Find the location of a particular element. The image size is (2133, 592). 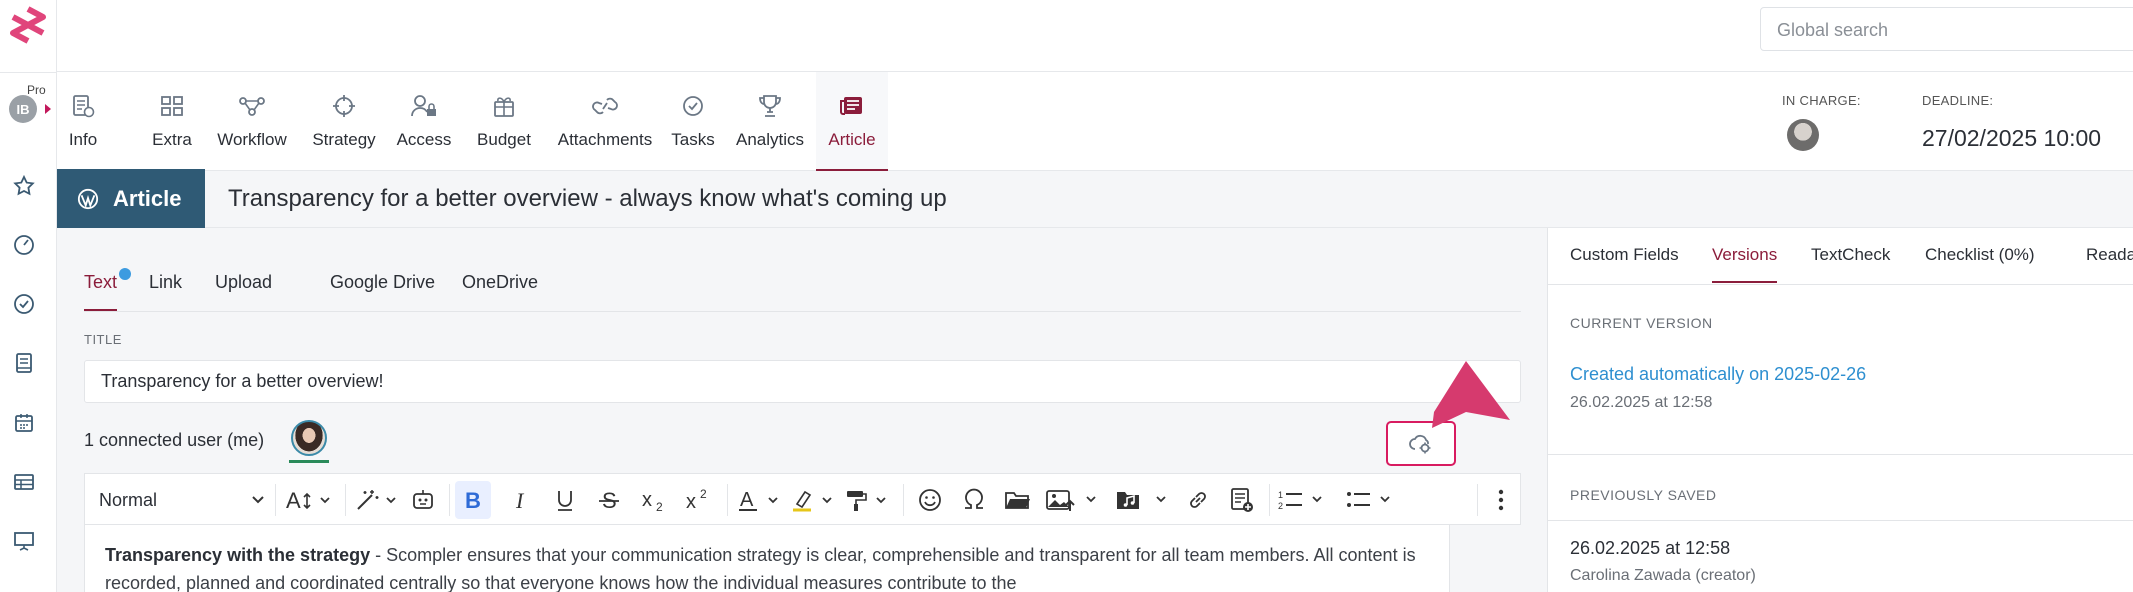

ai-magic-button is located at coordinates (379, 500).